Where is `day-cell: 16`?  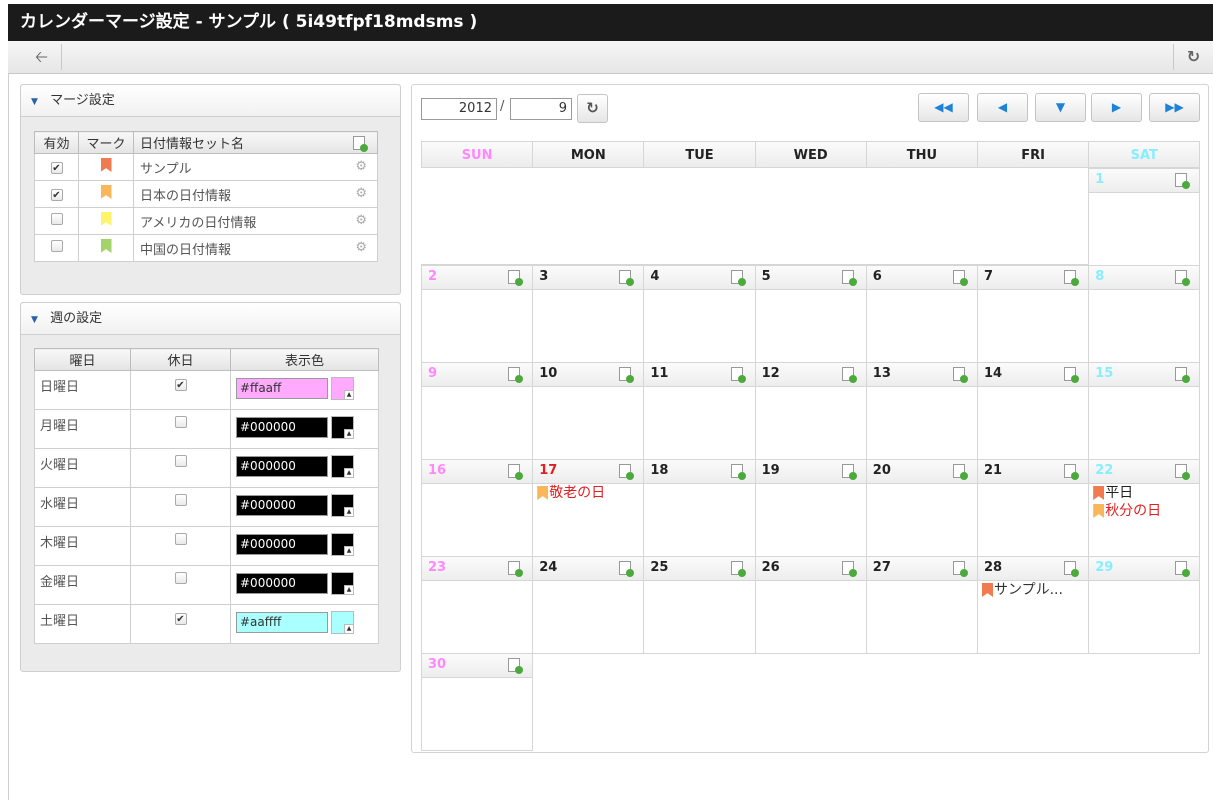
day-cell: 16 is located at coordinates (477, 508).